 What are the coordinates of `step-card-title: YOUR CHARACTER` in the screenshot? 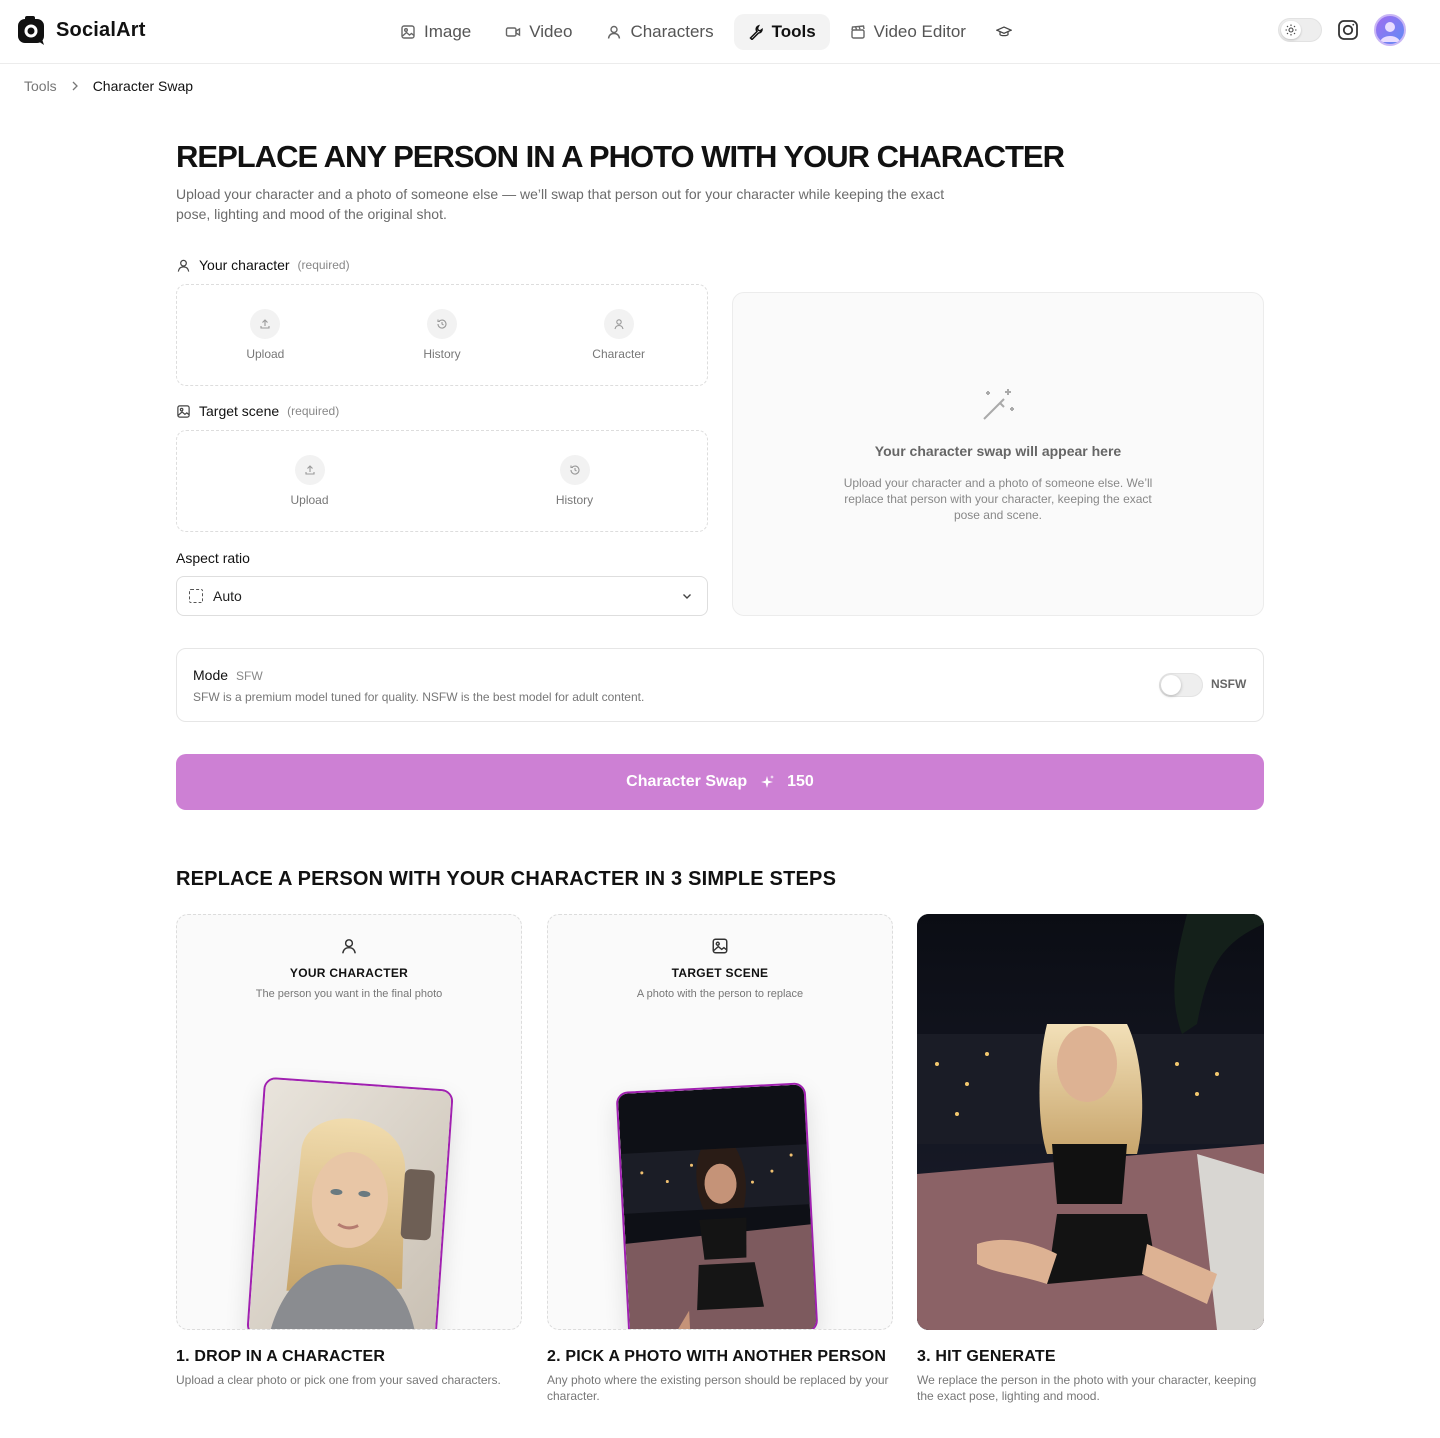 It's located at (349, 973).